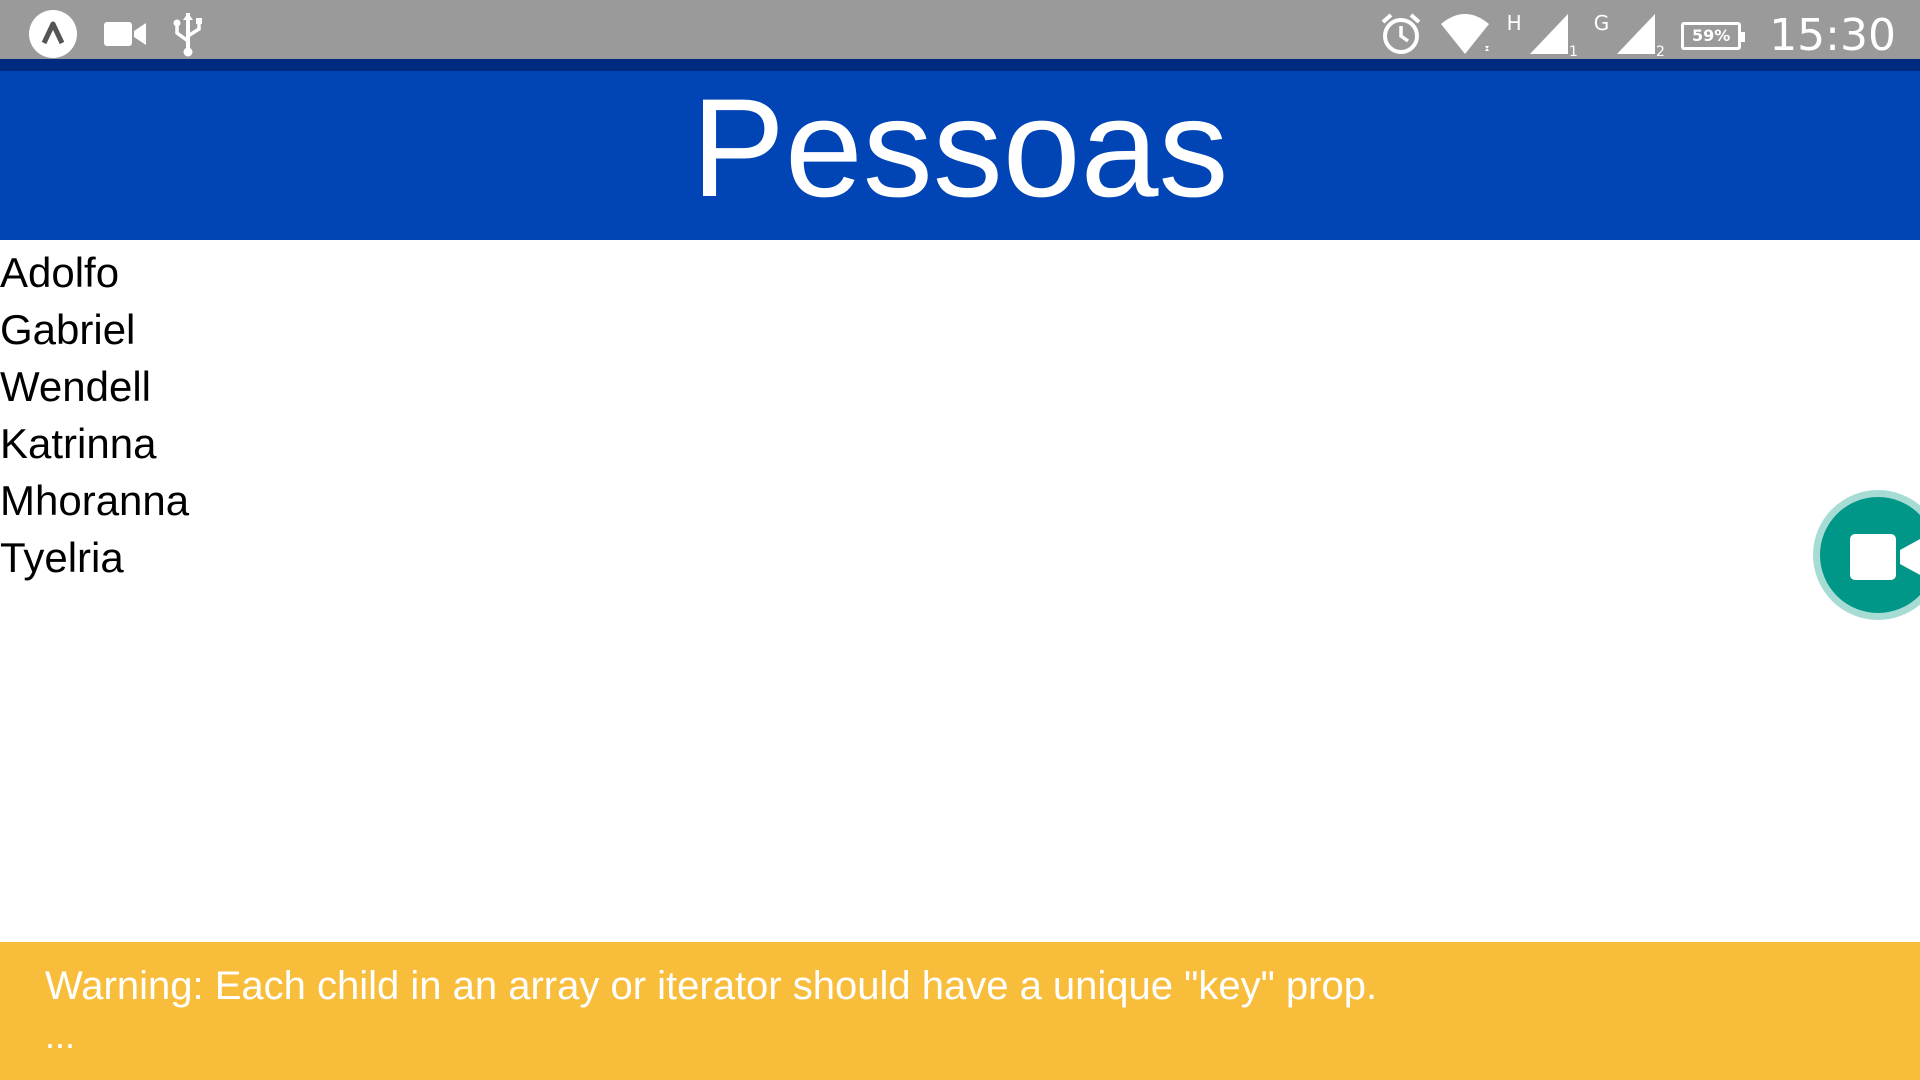 The height and width of the screenshot is (1080, 1920). I want to click on signal-sim1-icon: 1, so click(1553, 36).